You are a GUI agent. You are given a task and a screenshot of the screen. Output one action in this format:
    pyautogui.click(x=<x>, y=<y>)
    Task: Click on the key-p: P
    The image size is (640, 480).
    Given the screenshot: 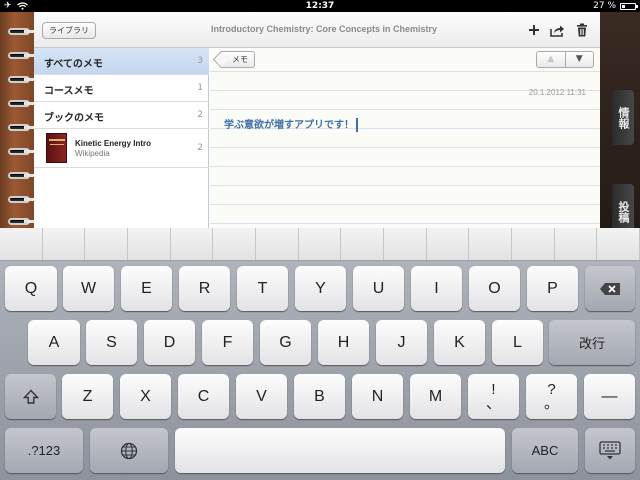 What is the action you would take?
    pyautogui.click(x=552, y=288)
    